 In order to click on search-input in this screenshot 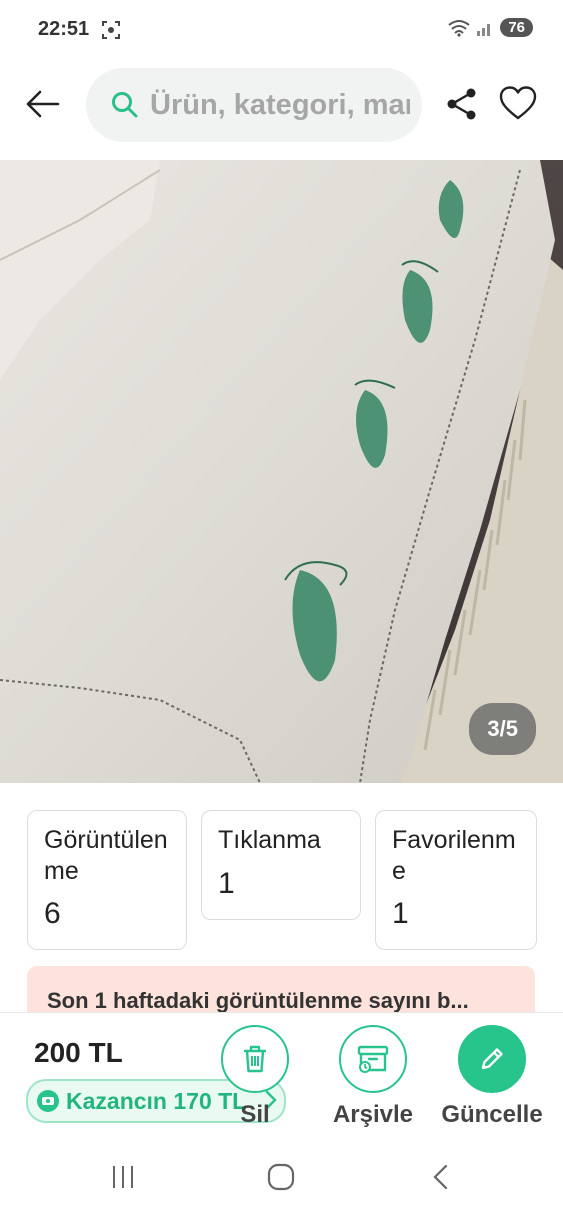, I will do `click(280, 105)`.